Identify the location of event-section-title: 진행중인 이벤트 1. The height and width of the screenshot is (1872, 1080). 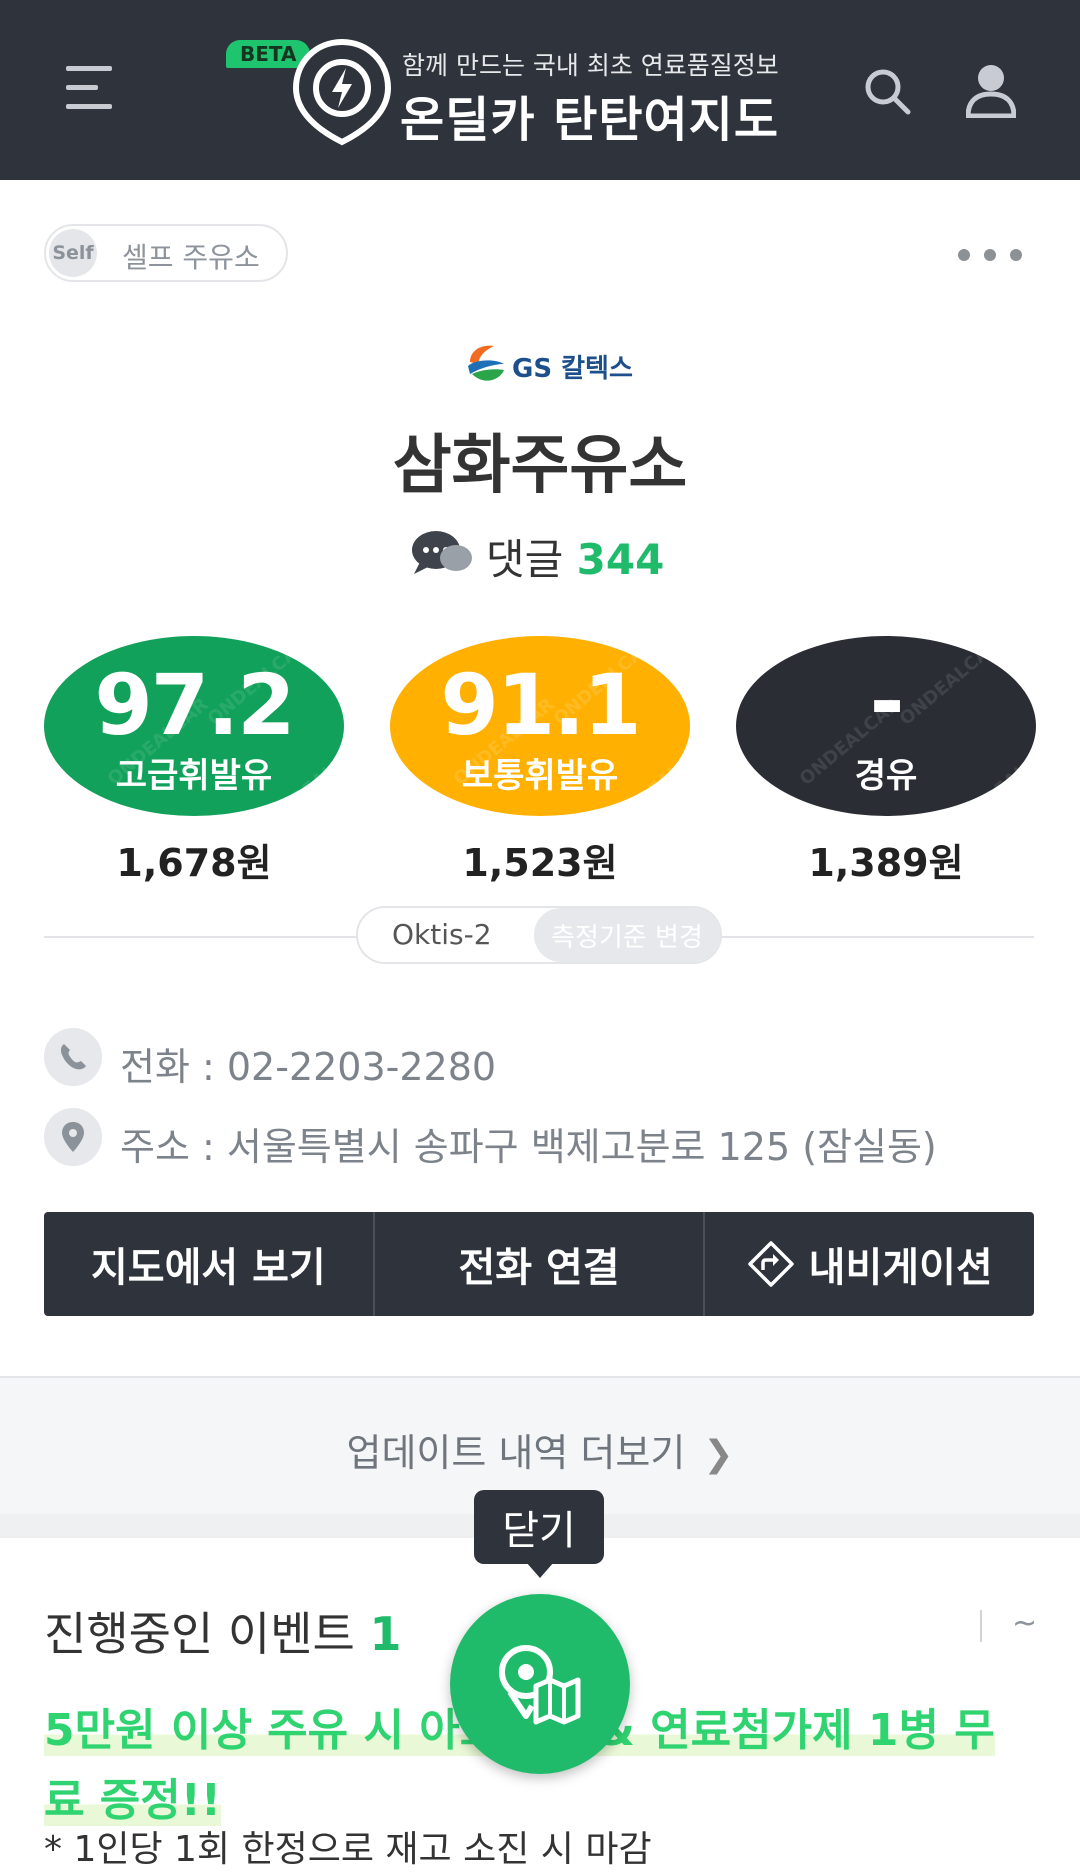
(223, 1631).